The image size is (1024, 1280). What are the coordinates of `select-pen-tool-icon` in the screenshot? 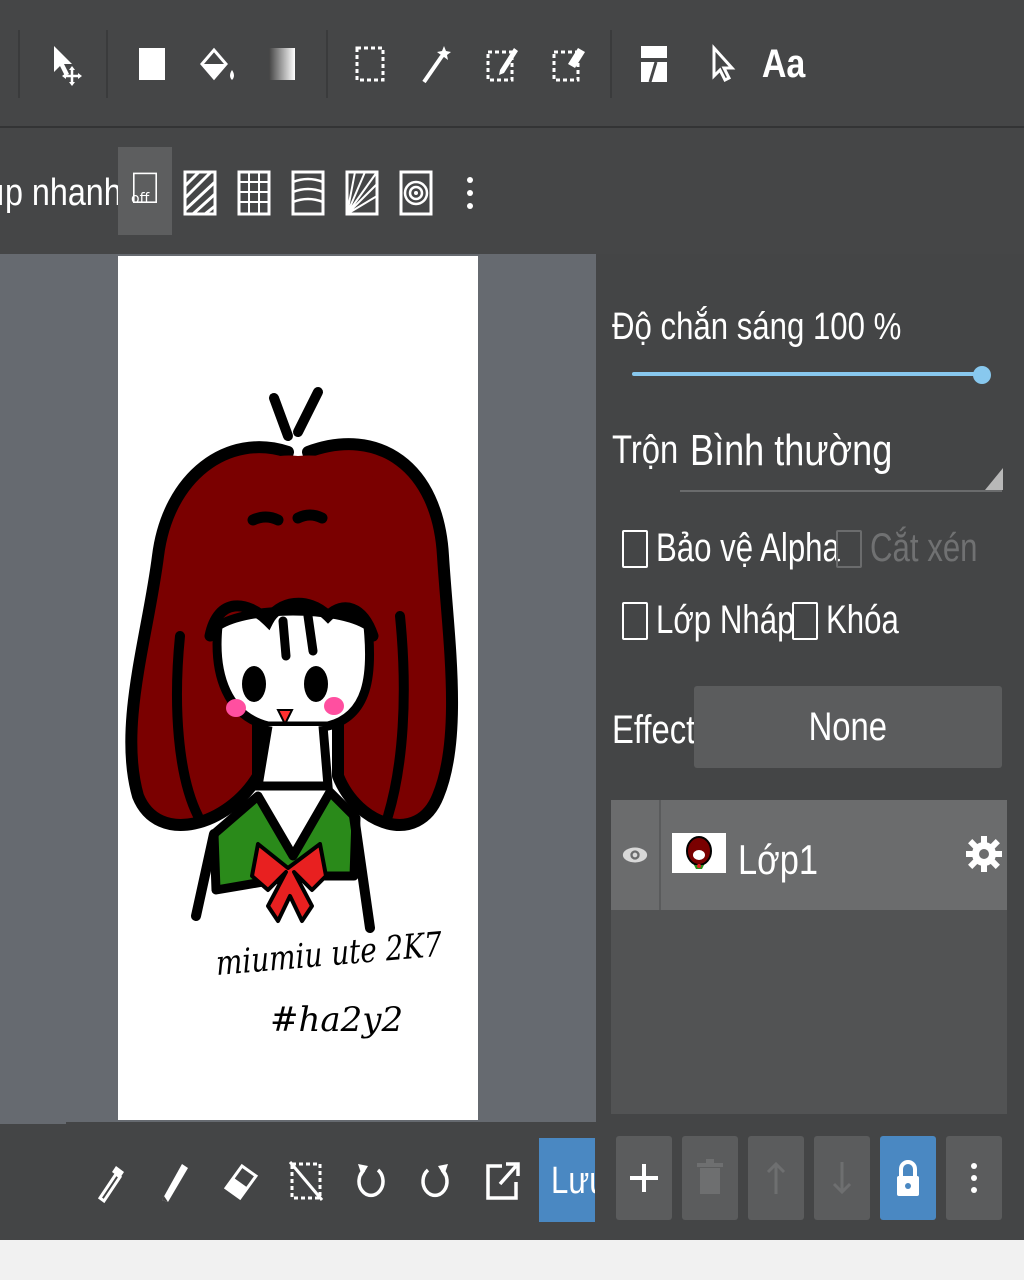 It's located at (502, 64).